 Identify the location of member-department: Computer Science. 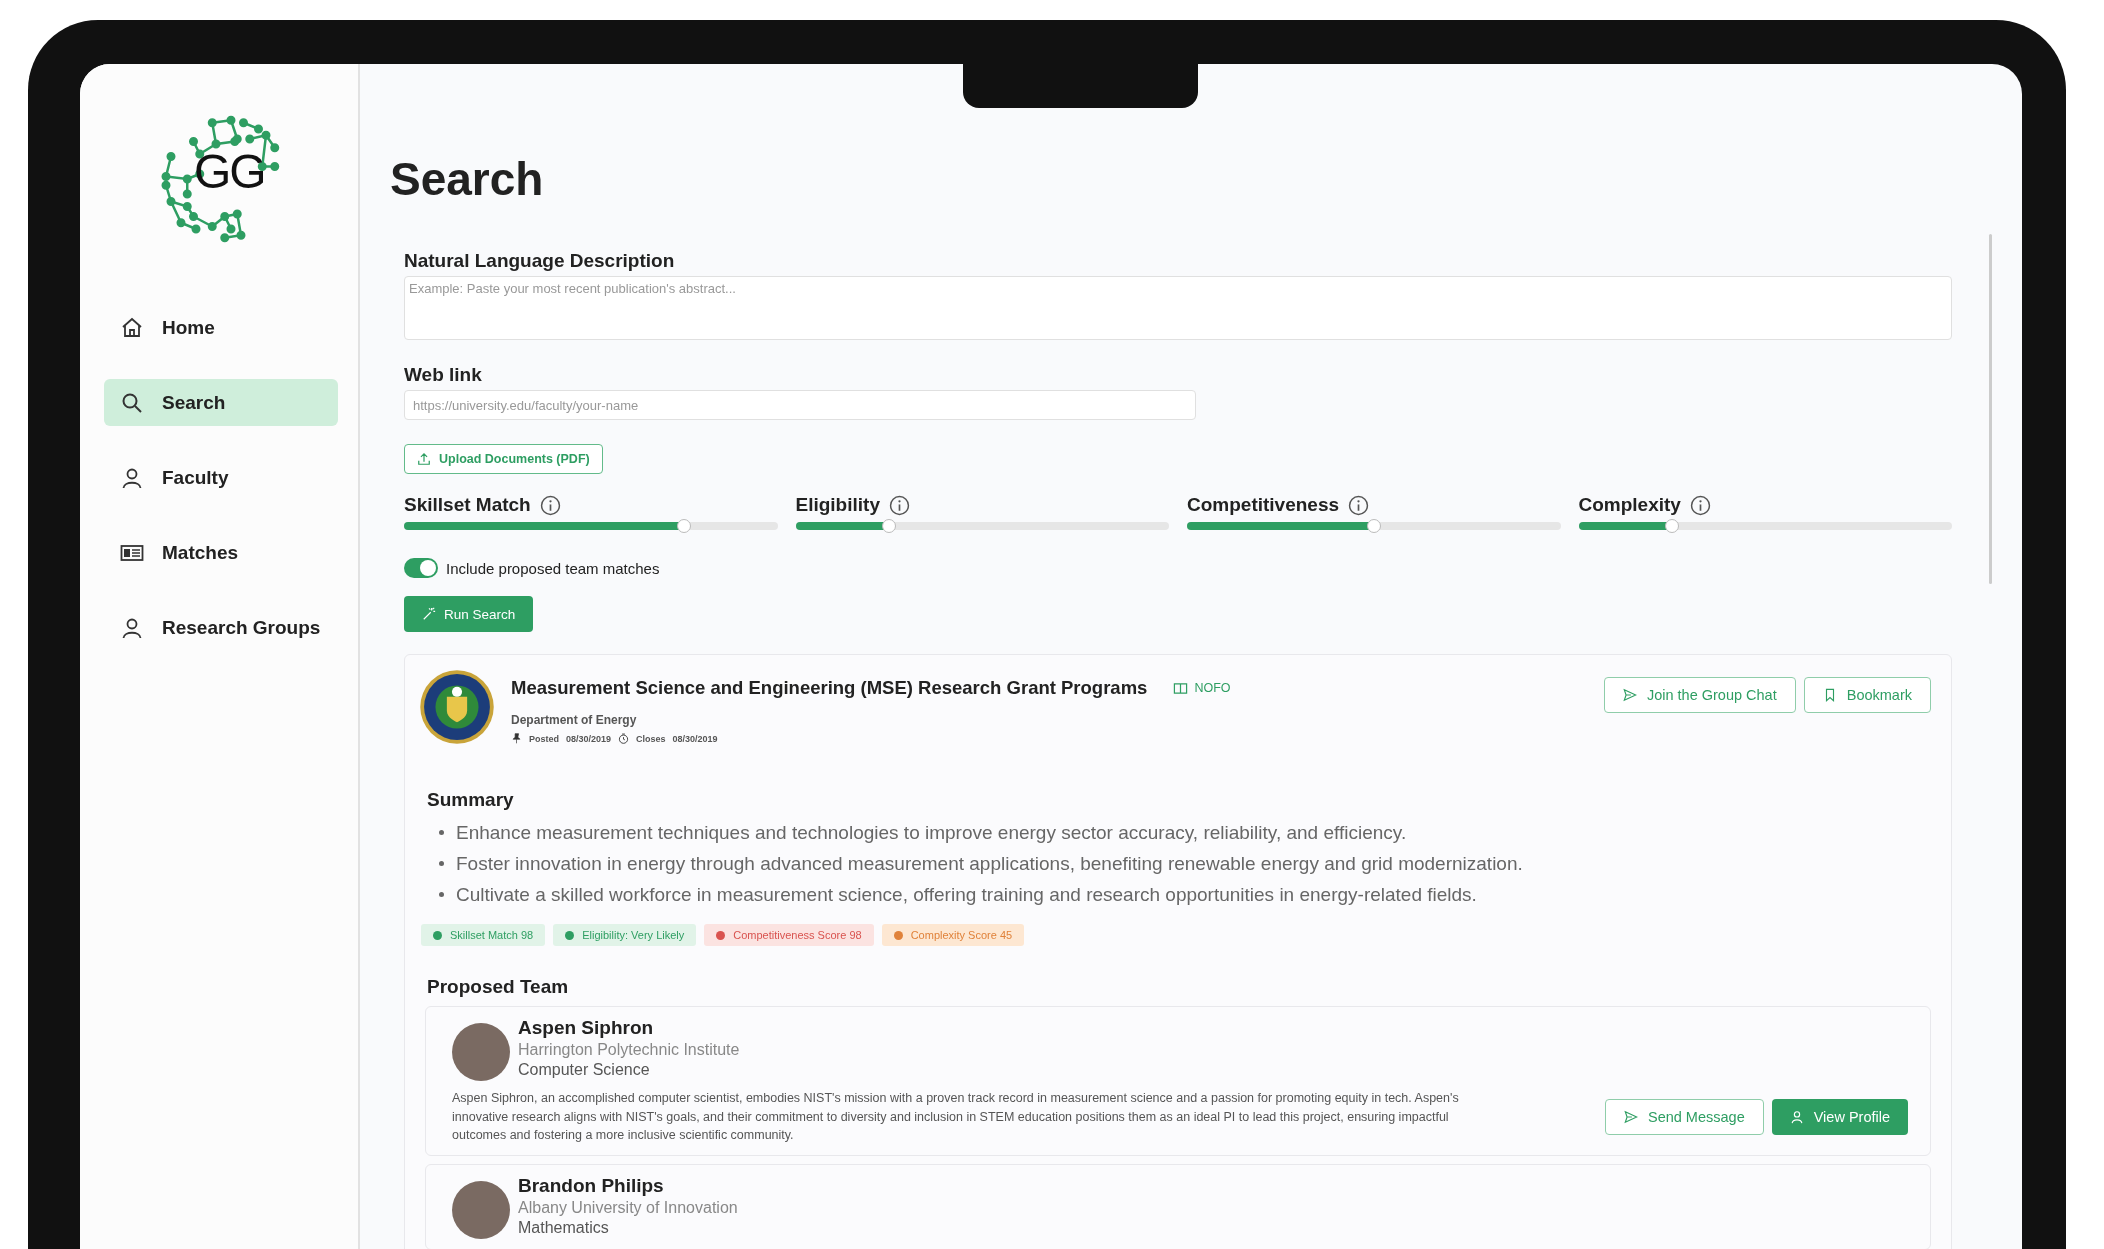
(584, 1070).